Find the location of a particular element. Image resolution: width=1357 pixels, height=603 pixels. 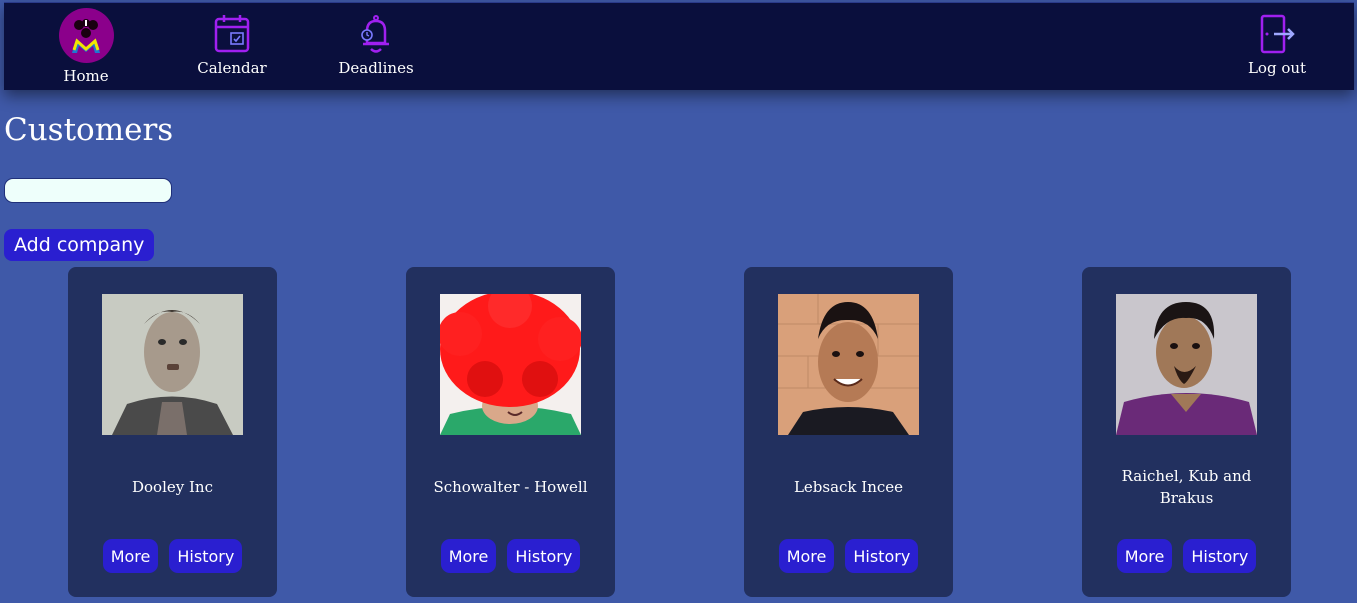

customer-name: Dooley Inc is located at coordinates (172, 487).